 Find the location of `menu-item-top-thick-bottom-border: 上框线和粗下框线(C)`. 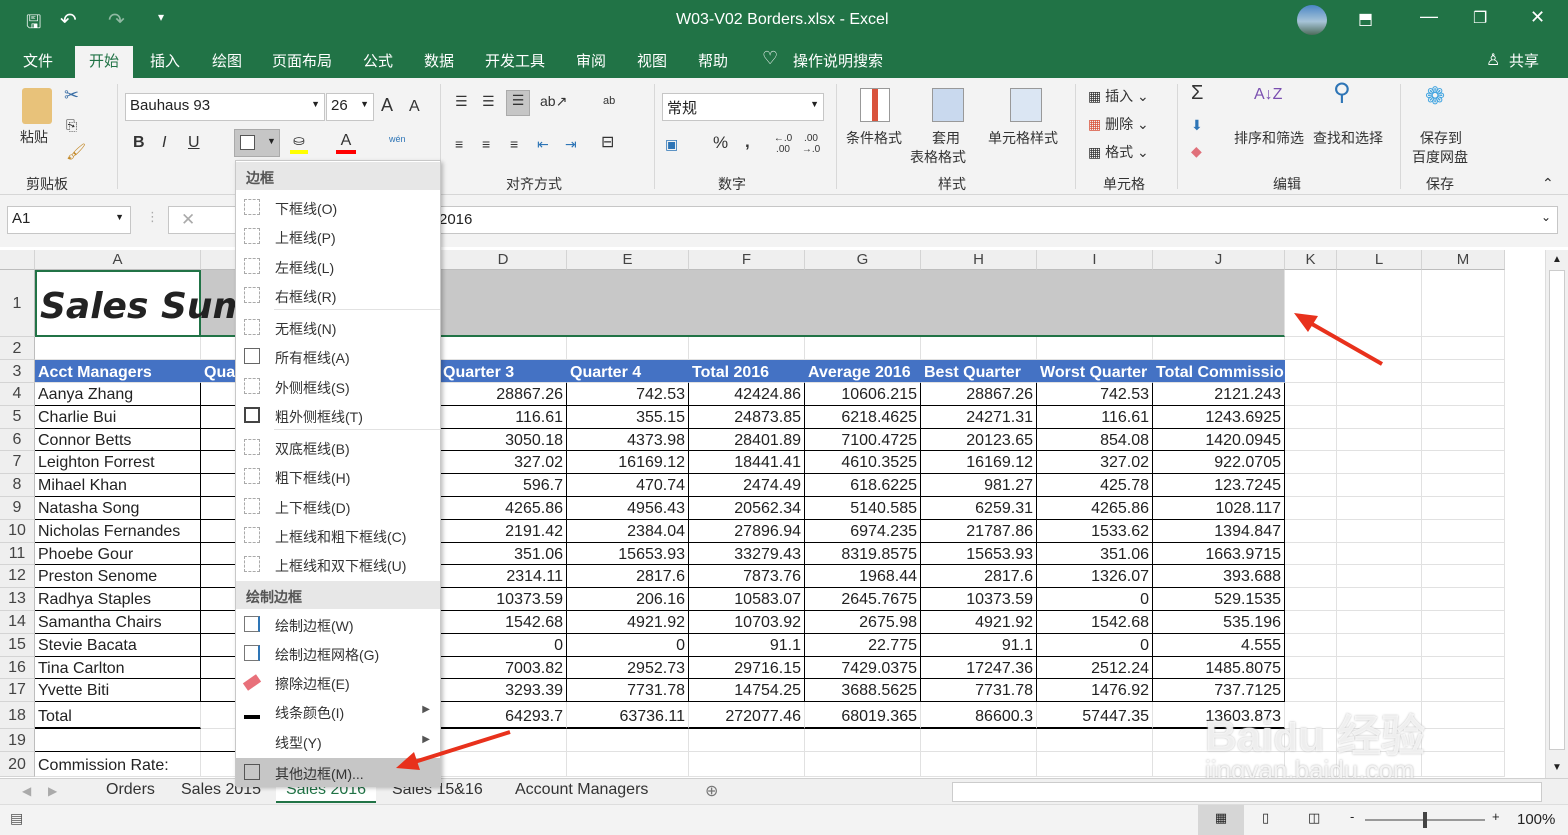

menu-item-top-thick-bottom-border: 上框线和粗下框线(C) is located at coordinates (338, 535).